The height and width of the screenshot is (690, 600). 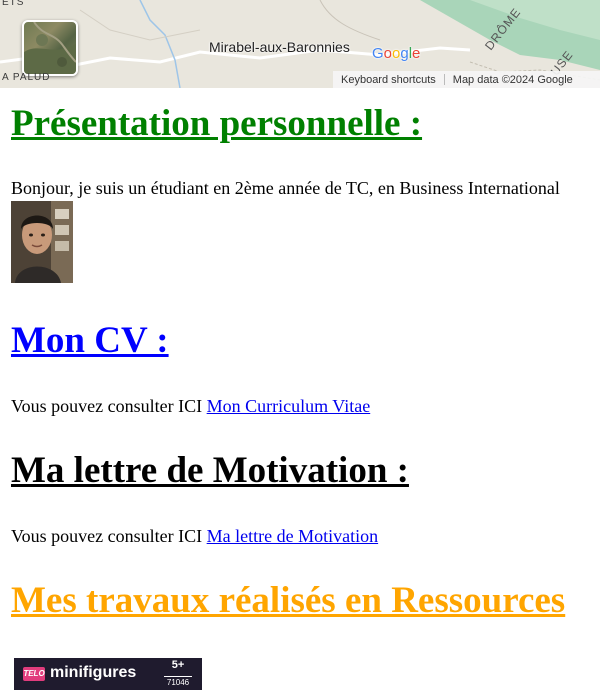 I want to click on satellite-view-toggle, so click(x=50, y=48).